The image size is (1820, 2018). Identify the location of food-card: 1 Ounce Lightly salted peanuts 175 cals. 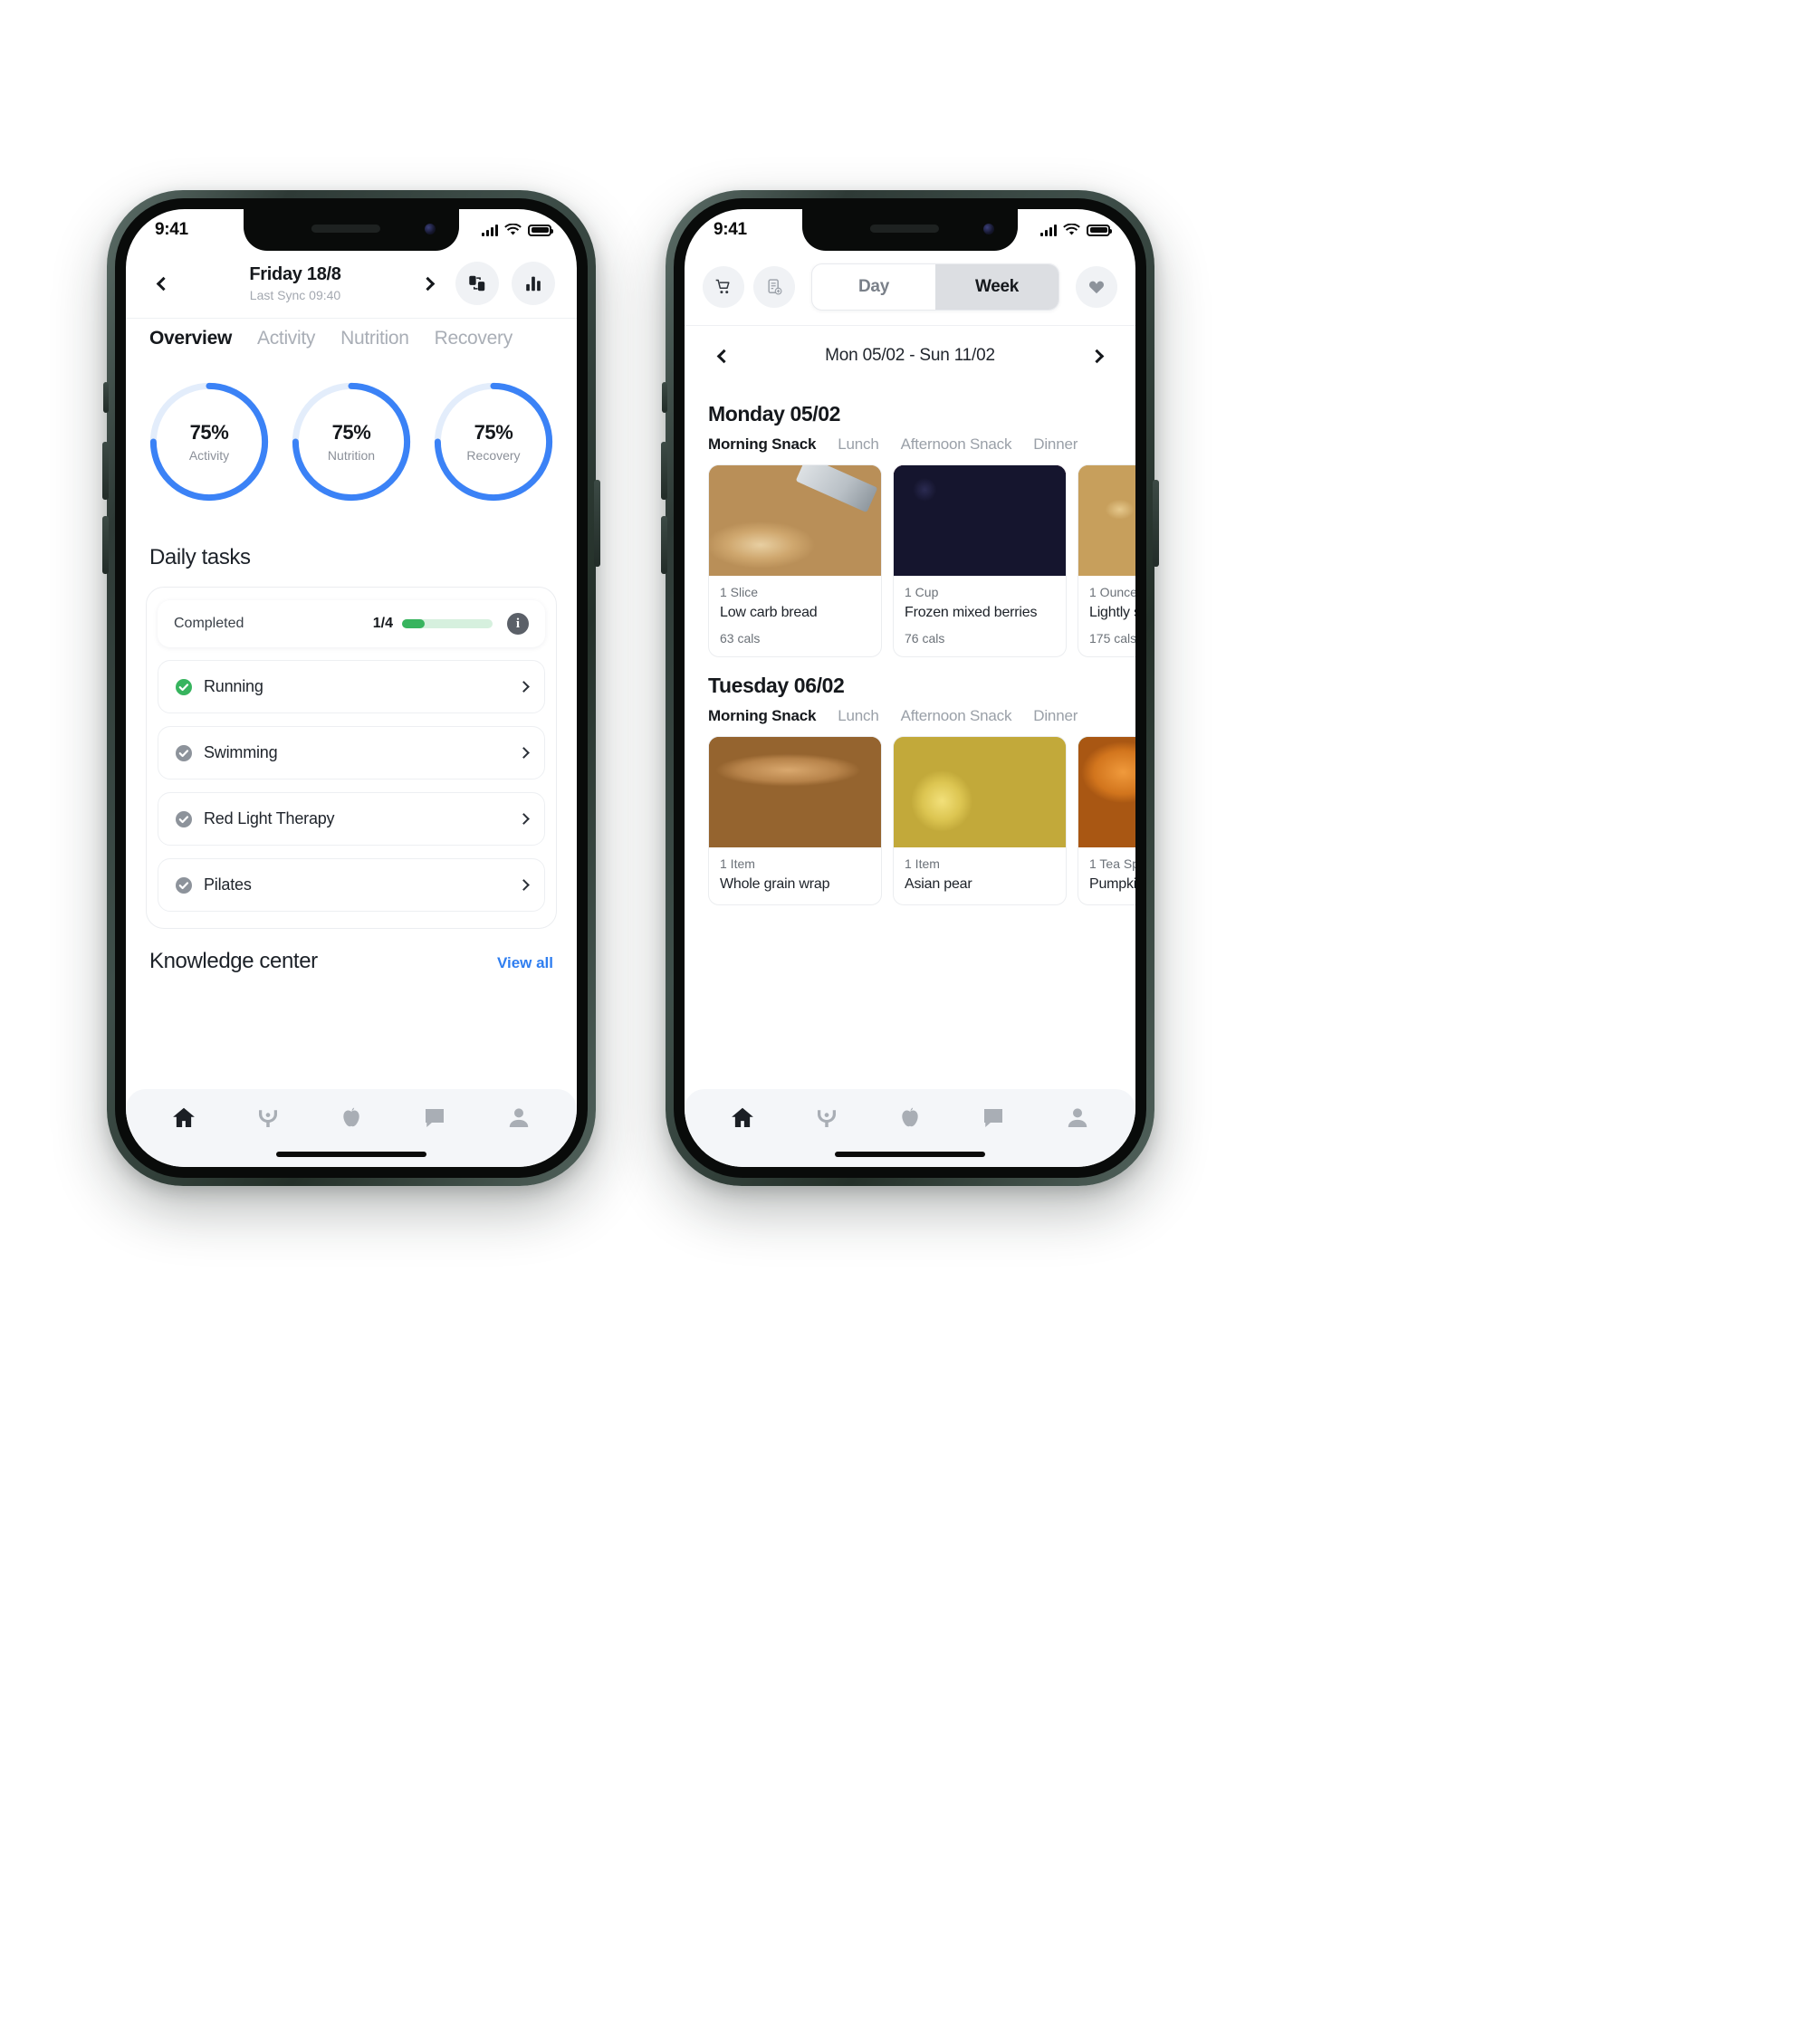
(1106, 560).